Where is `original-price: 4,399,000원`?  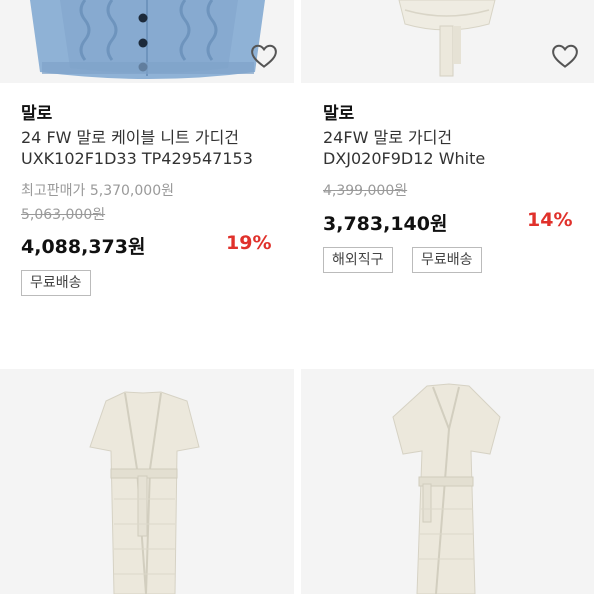
original-price: 4,399,000원 is located at coordinates (365, 191).